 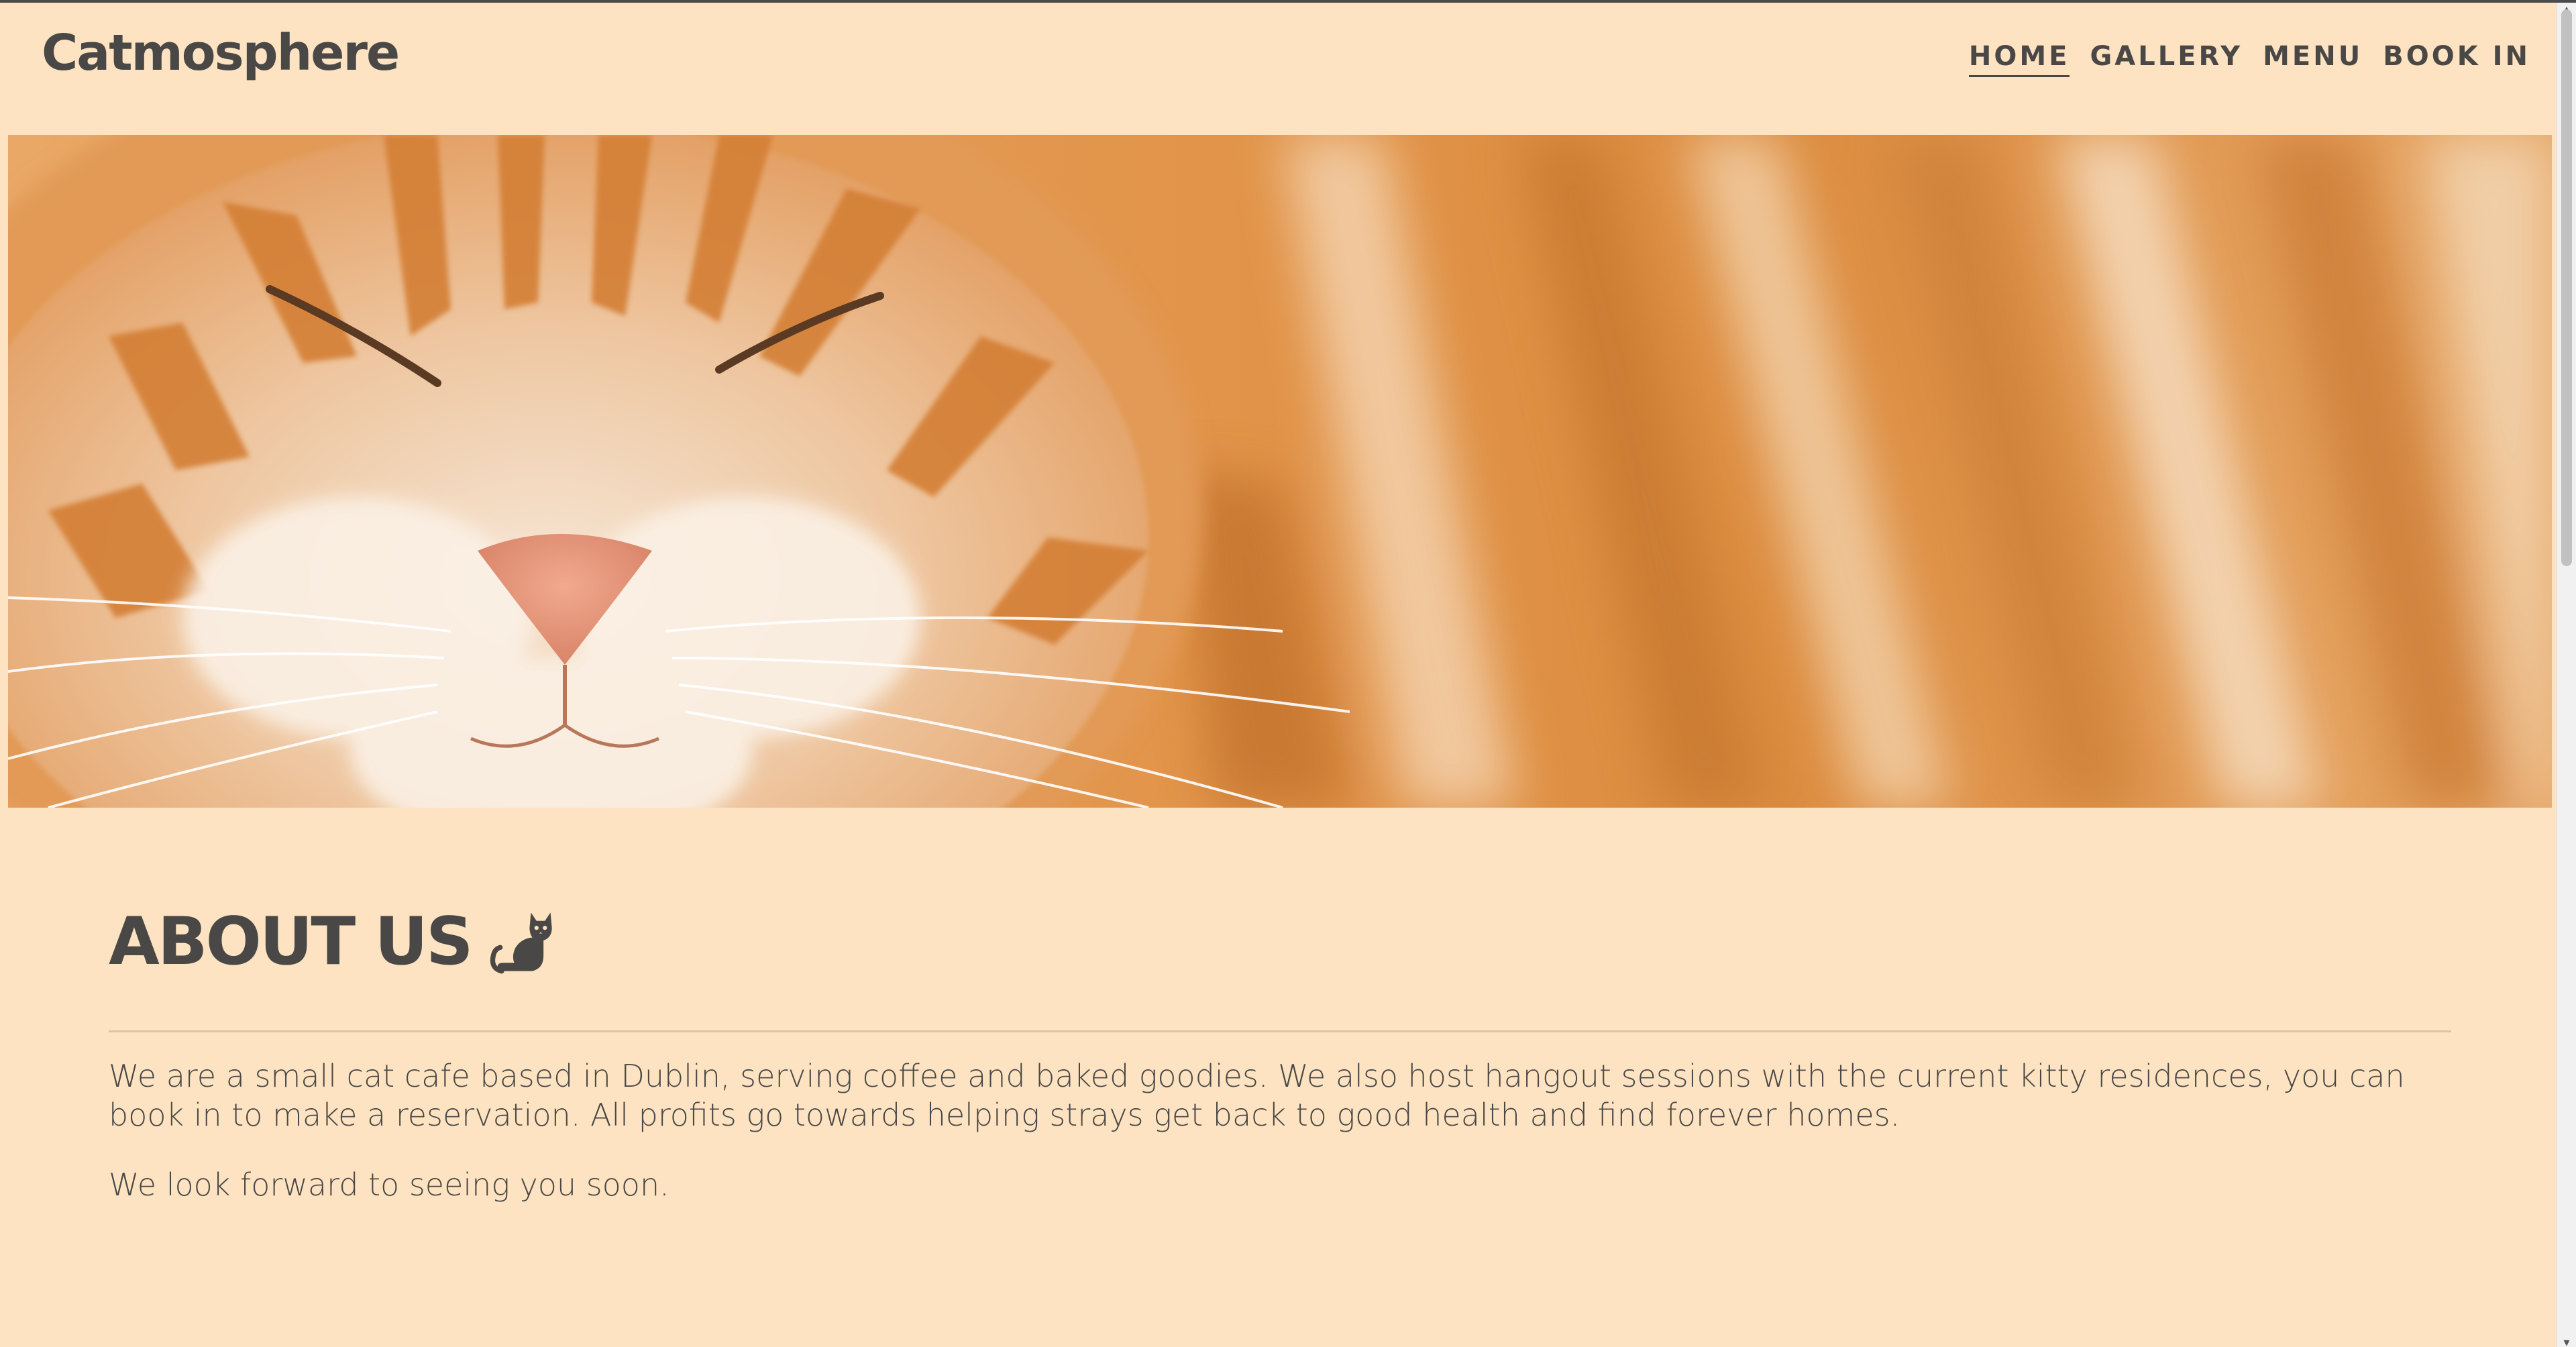 What do you see at coordinates (2566, 287) in the screenshot?
I see `scrollbar-thumb` at bounding box center [2566, 287].